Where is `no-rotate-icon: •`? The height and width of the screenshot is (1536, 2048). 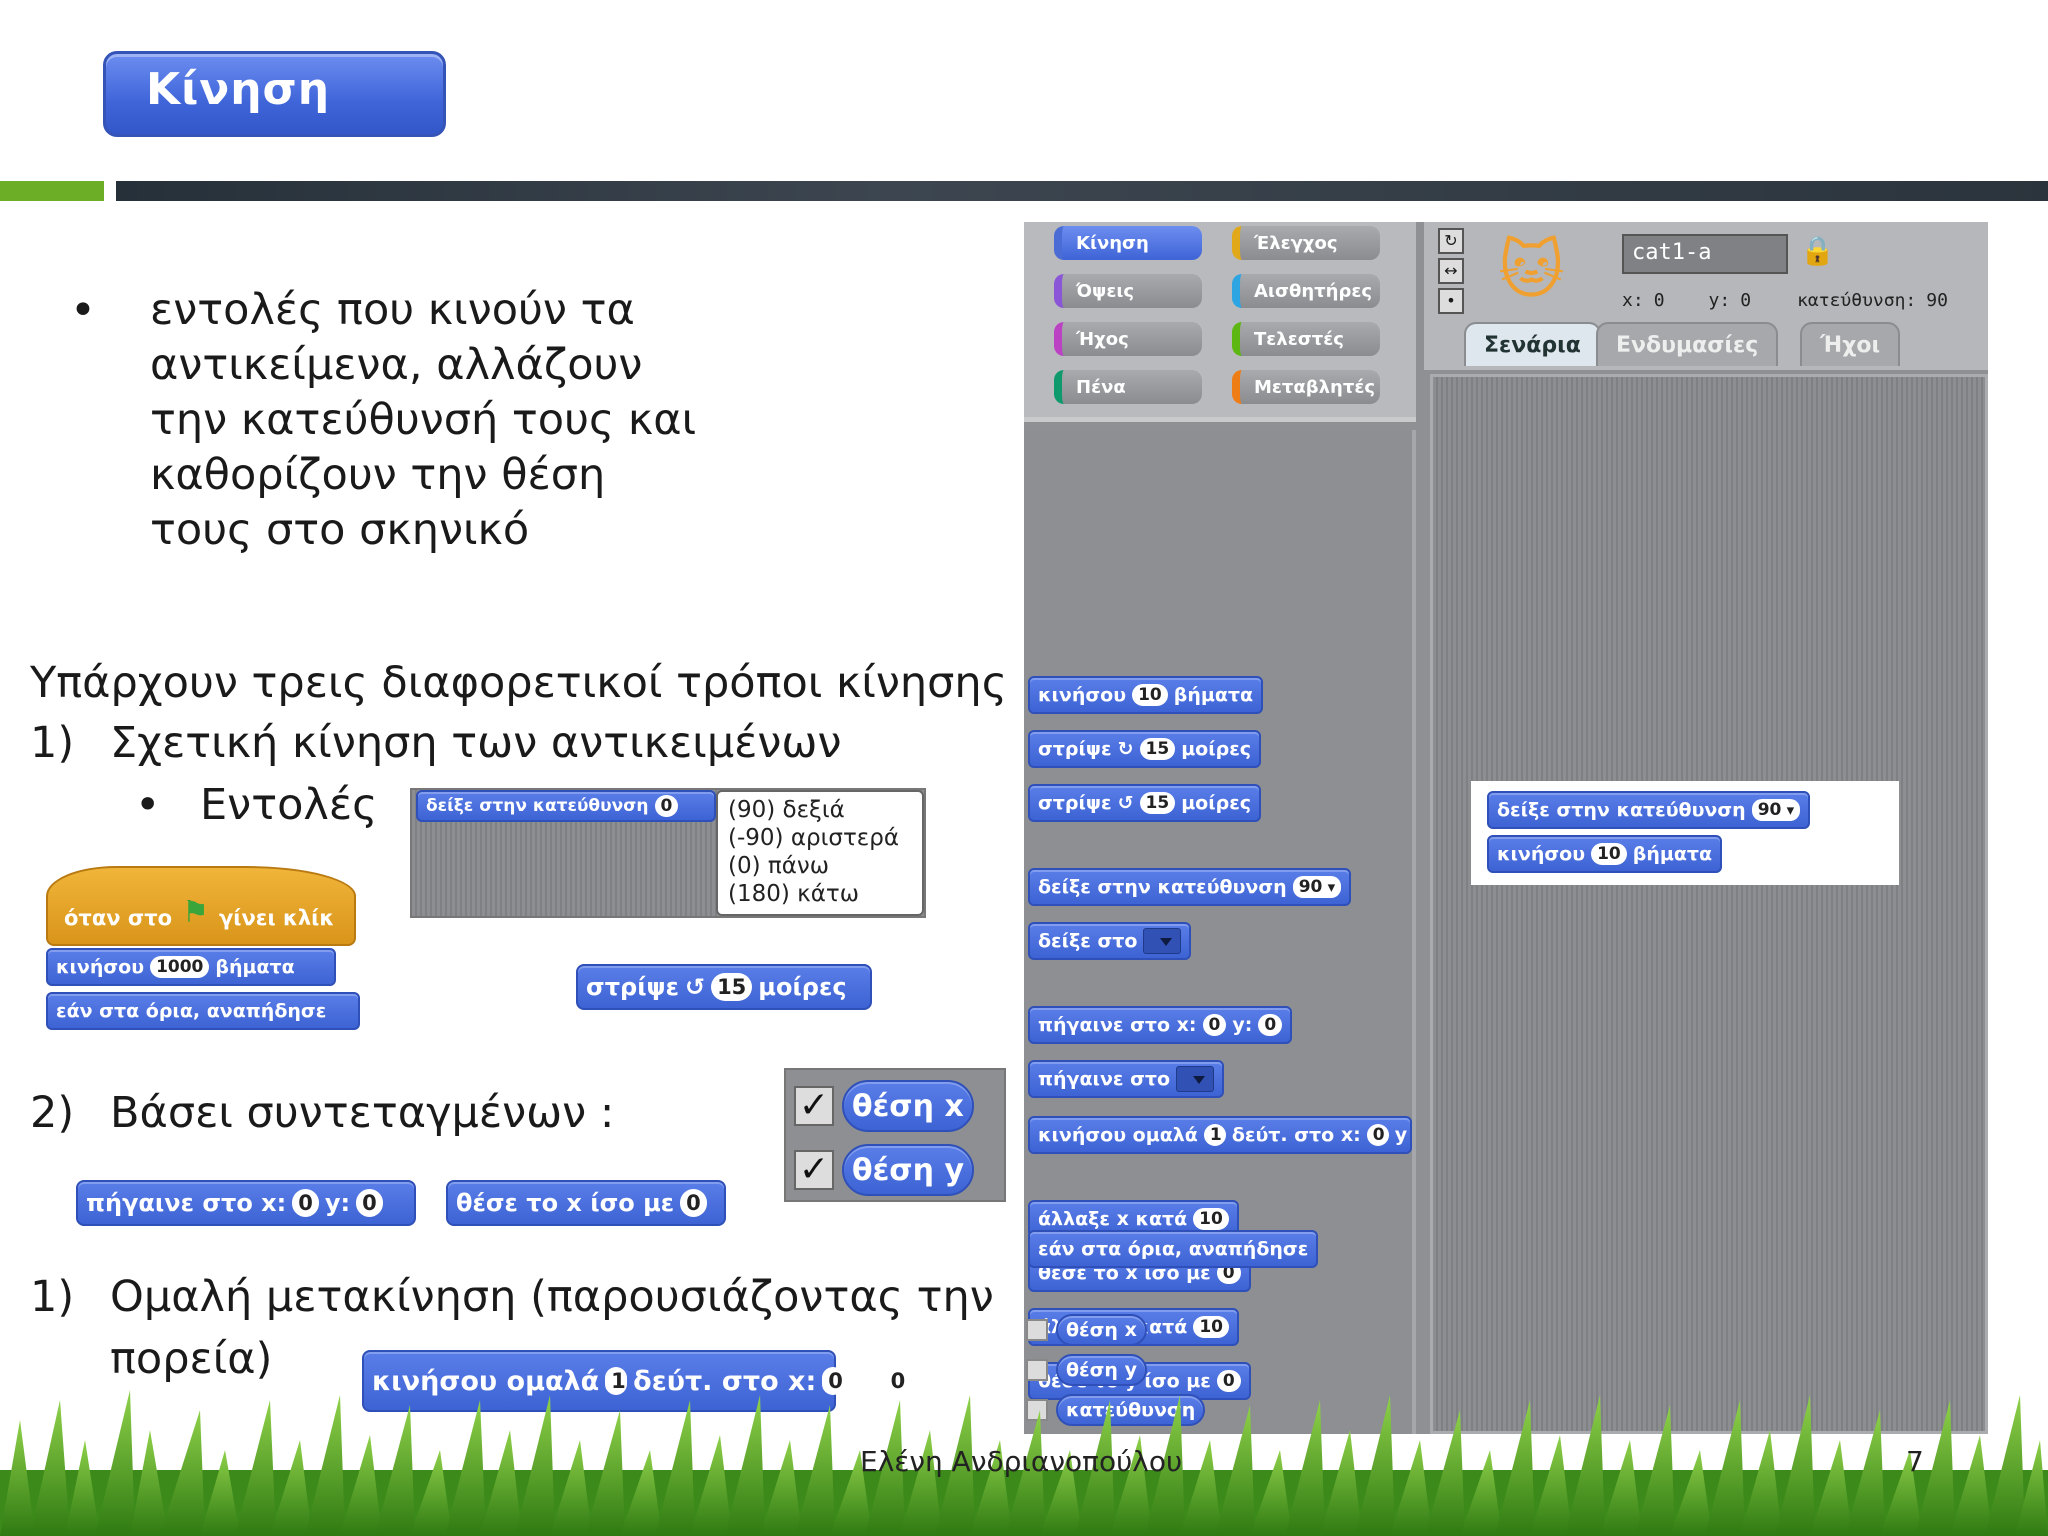 no-rotate-icon: • is located at coordinates (1451, 301).